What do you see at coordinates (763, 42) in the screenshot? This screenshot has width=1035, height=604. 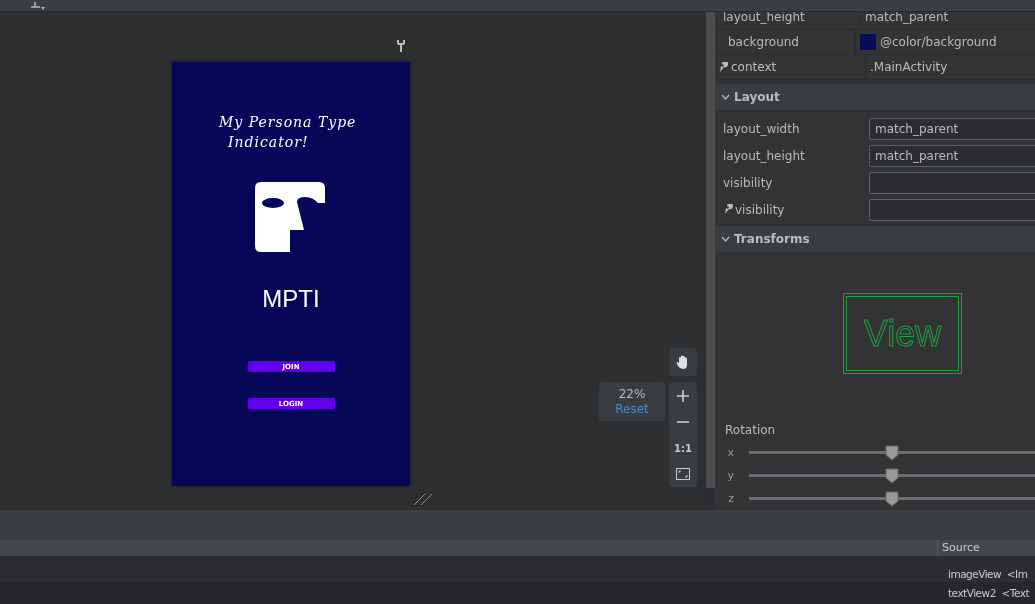 I see `attribute-label: background` at bounding box center [763, 42].